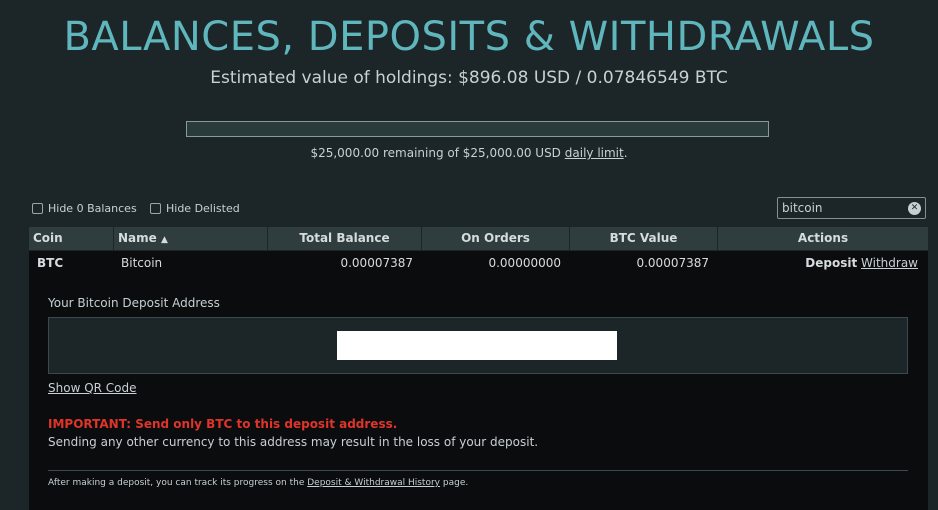  I want to click on hide-zero-balances-label: Hide 0 Balances, so click(92, 208).